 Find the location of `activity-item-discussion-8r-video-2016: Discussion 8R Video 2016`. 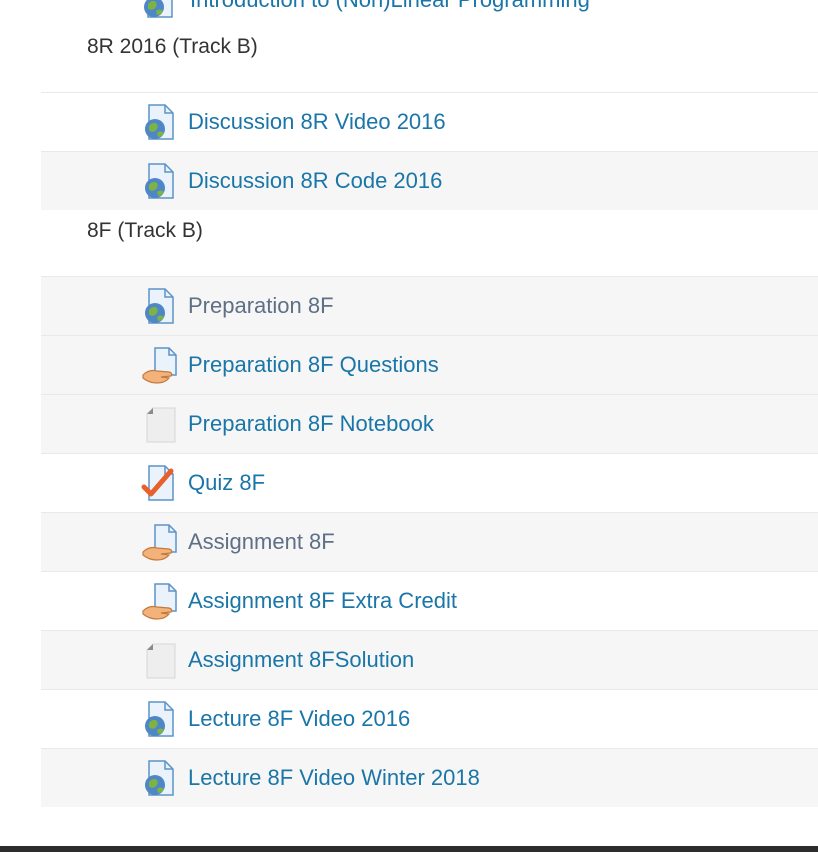

activity-item-discussion-8r-video-2016: Discussion 8R Video 2016 is located at coordinates (429, 121).